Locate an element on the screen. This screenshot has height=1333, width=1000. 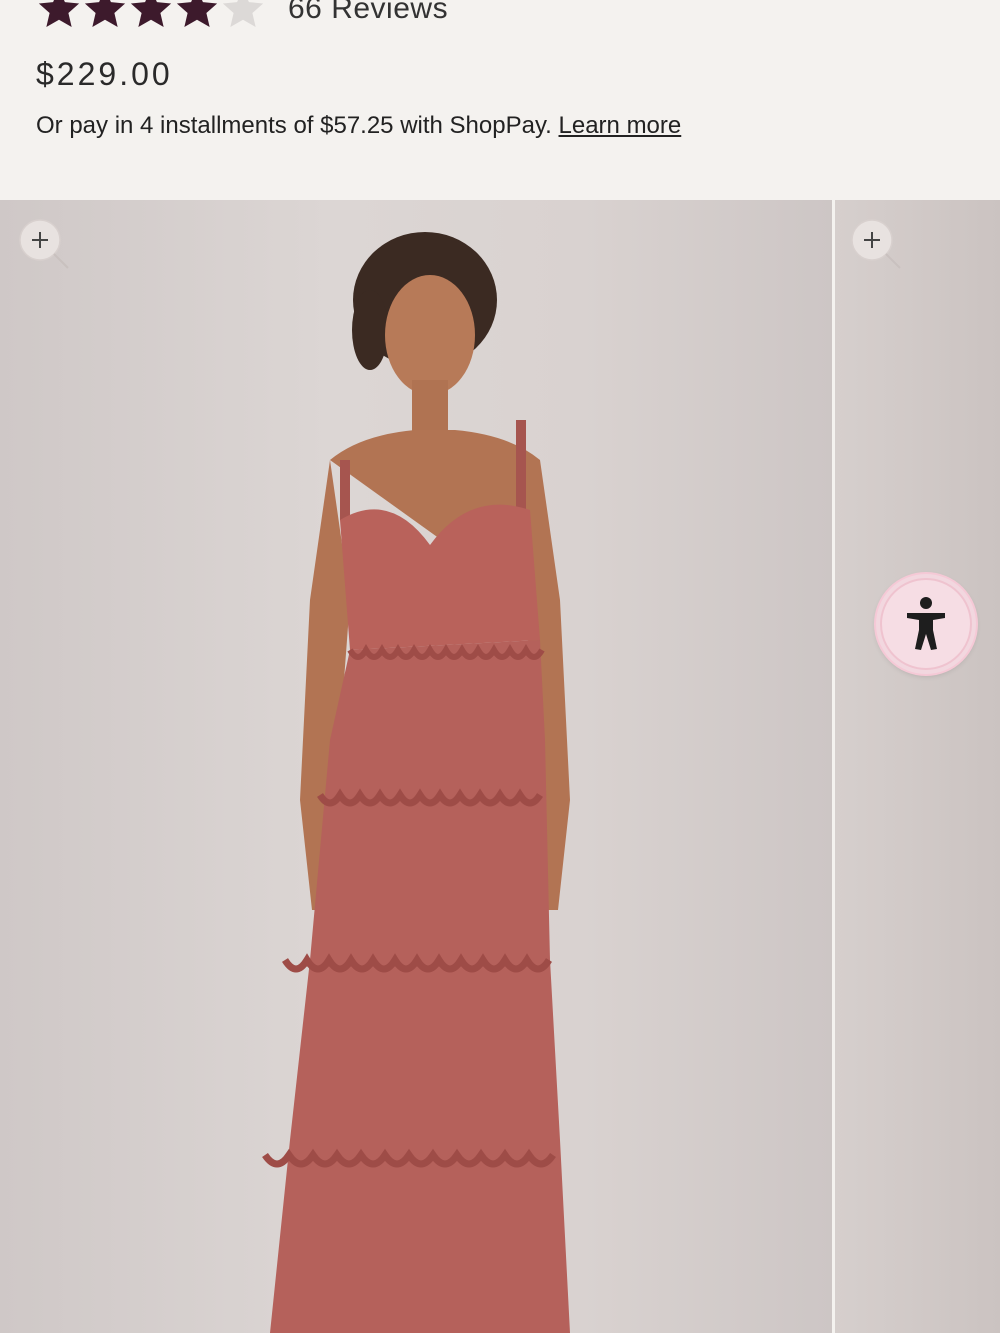
rating-row: 66 Reviews is located at coordinates (242, 17).